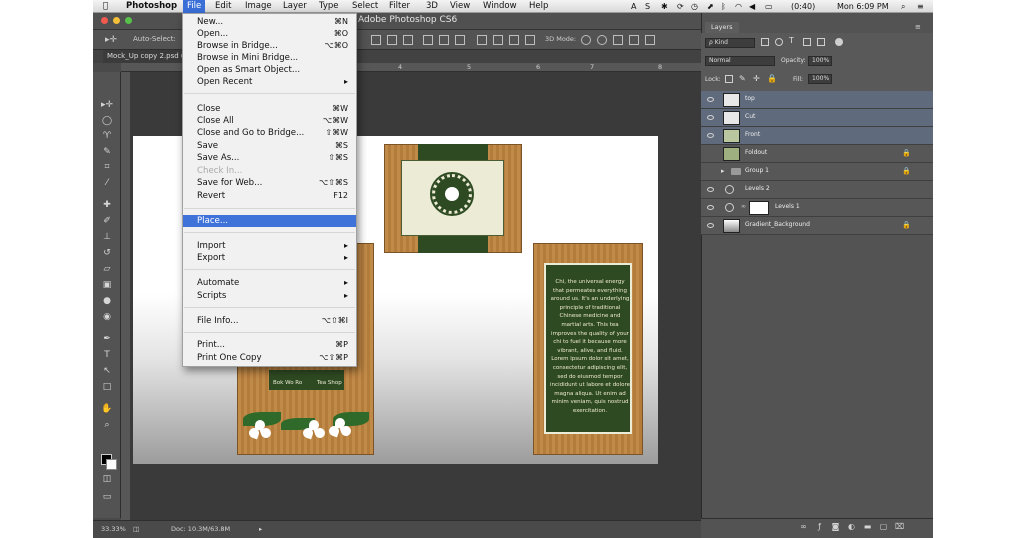  I want to click on status-menu-arrow-icon: ▸, so click(260, 529).